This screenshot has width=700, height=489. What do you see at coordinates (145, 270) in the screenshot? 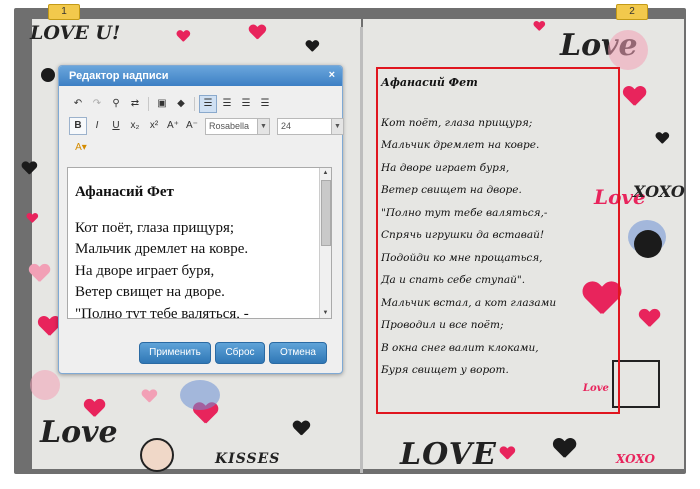
I see `editor-line: На дворе играет буря,` at bounding box center [145, 270].